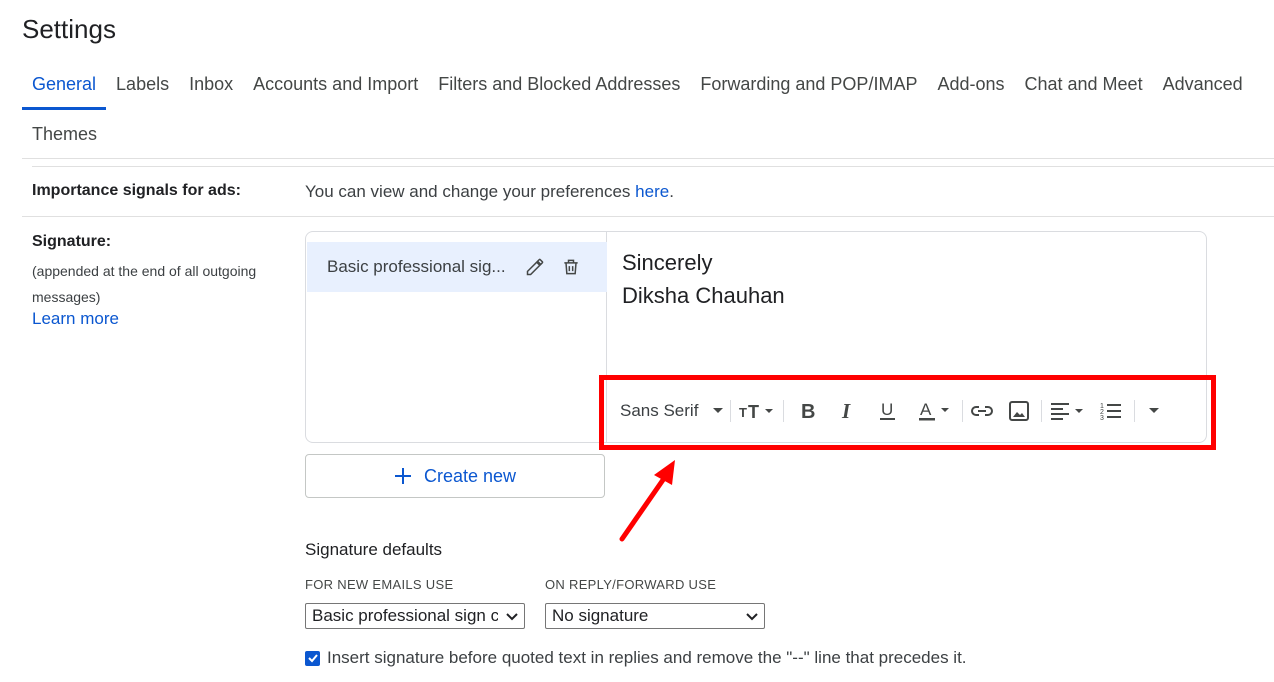 Image resolution: width=1274 pixels, height=682 pixels. I want to click on new-emails-select: Basic professional sign c, so click(415, 616).